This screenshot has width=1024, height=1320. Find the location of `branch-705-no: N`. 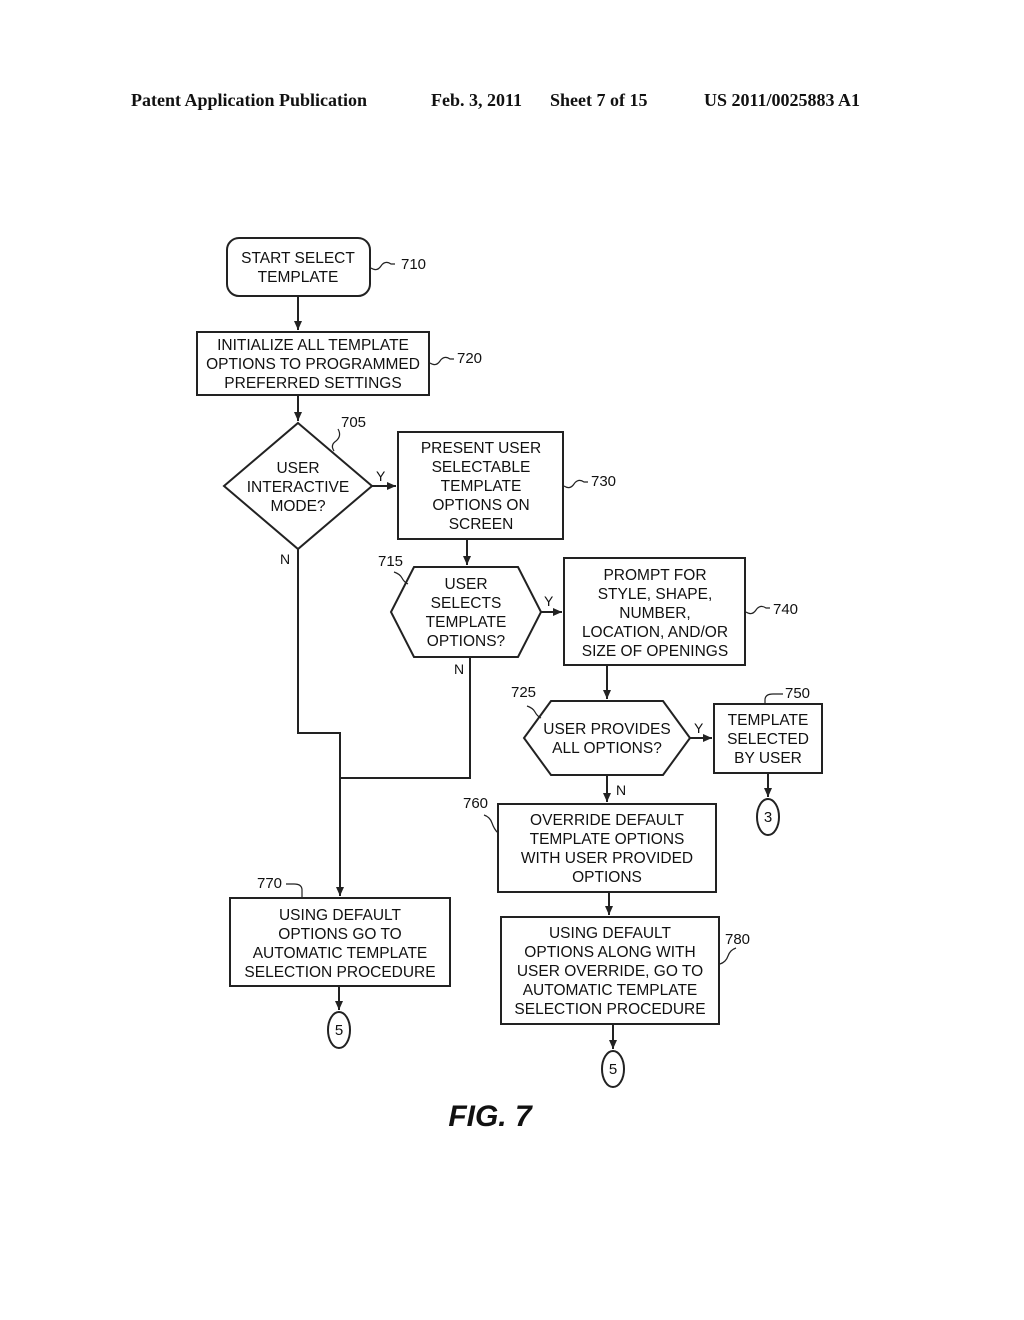

branch-705-no: N is located at coordinates (285, 559).